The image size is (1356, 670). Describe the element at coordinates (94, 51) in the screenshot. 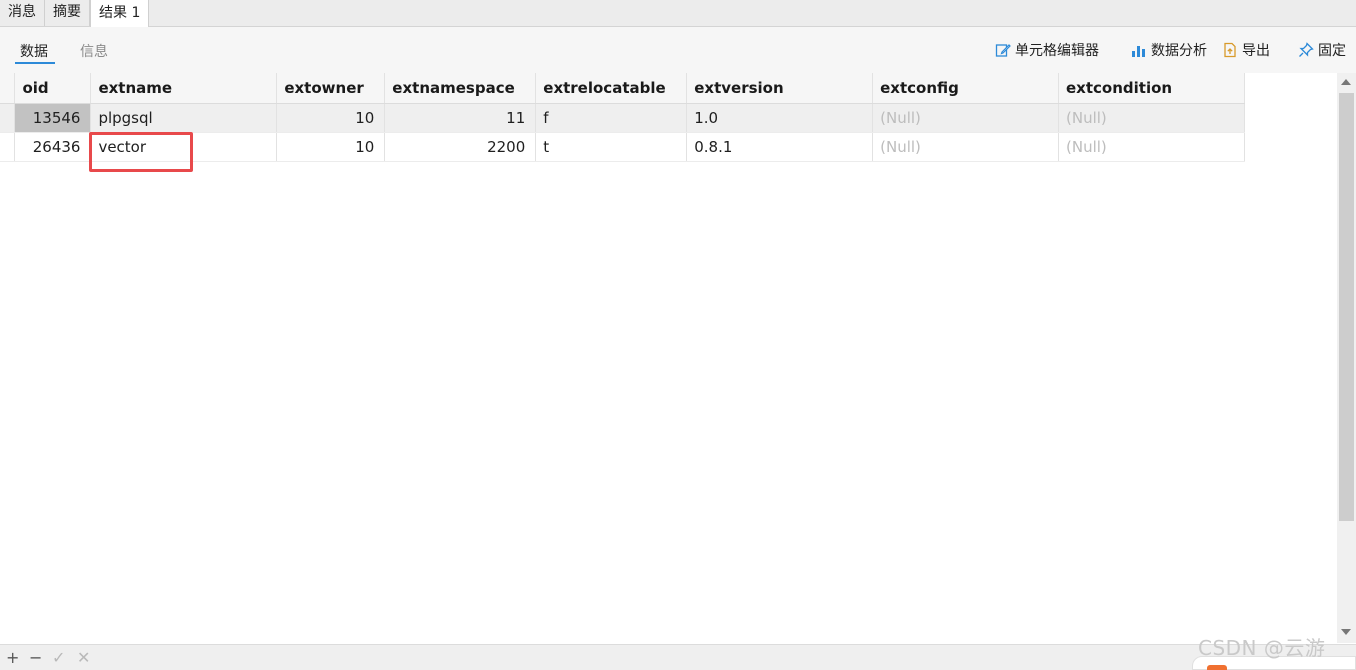

I see `subtab-info: 信息` at that location.